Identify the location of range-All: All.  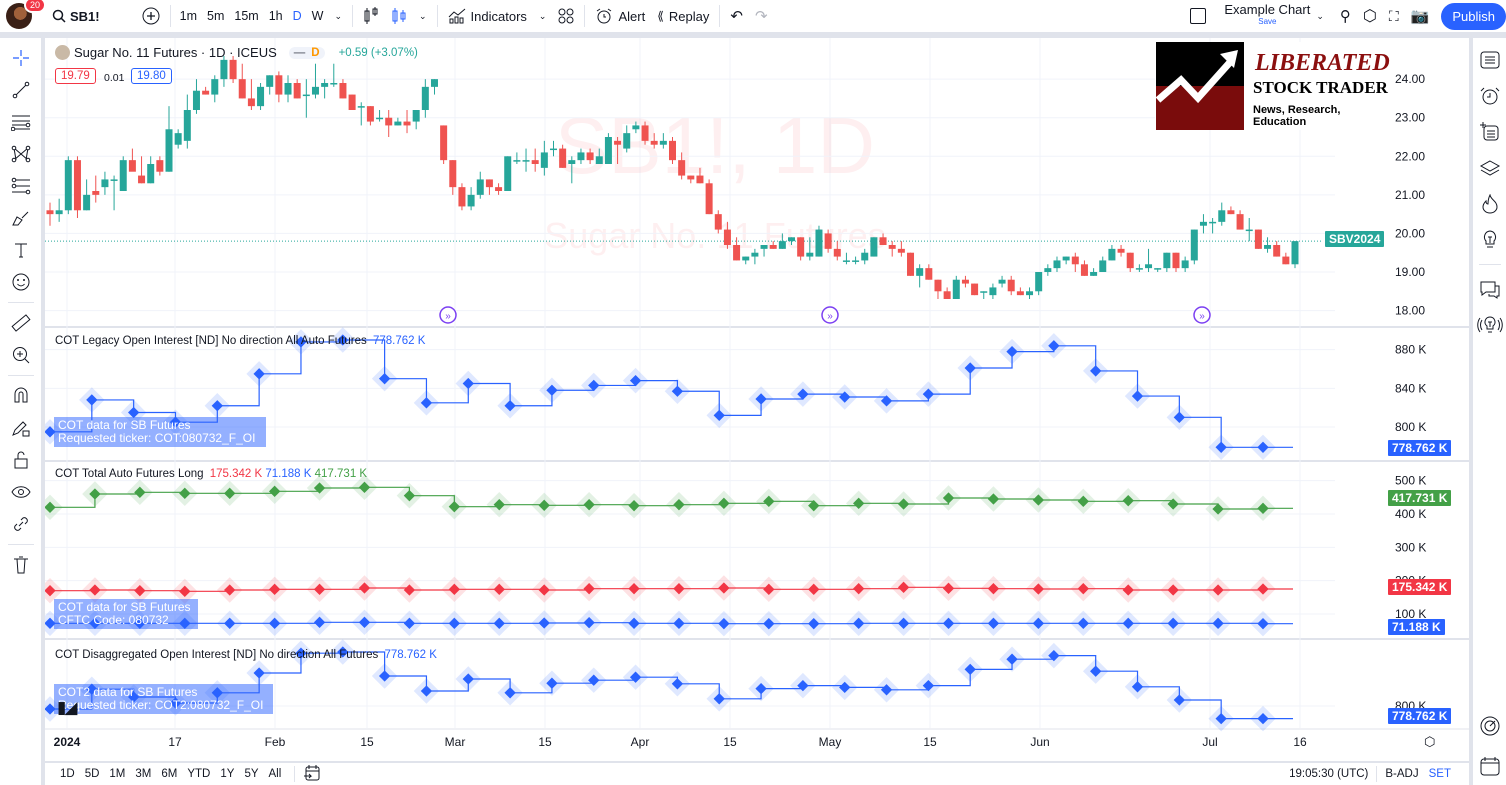
(275, 774).